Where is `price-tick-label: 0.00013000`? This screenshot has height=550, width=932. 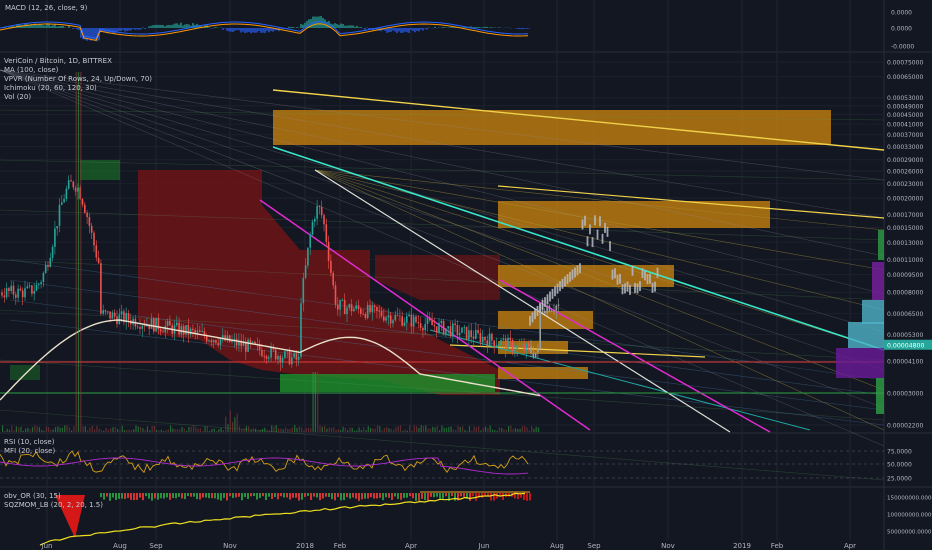 price-tick-label: 0.00013000 is located at coordinates (905, 243).